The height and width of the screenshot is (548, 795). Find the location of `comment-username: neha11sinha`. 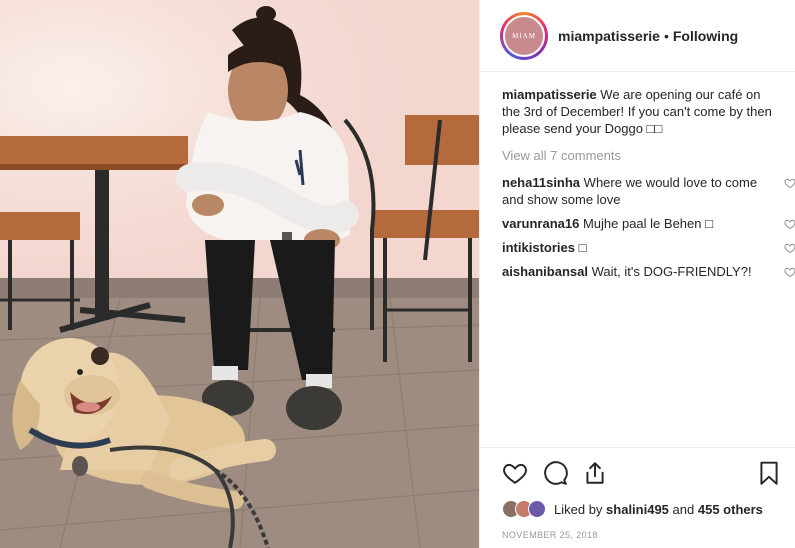

comment-username: neha11sinha is located at coordinates (541, 182).